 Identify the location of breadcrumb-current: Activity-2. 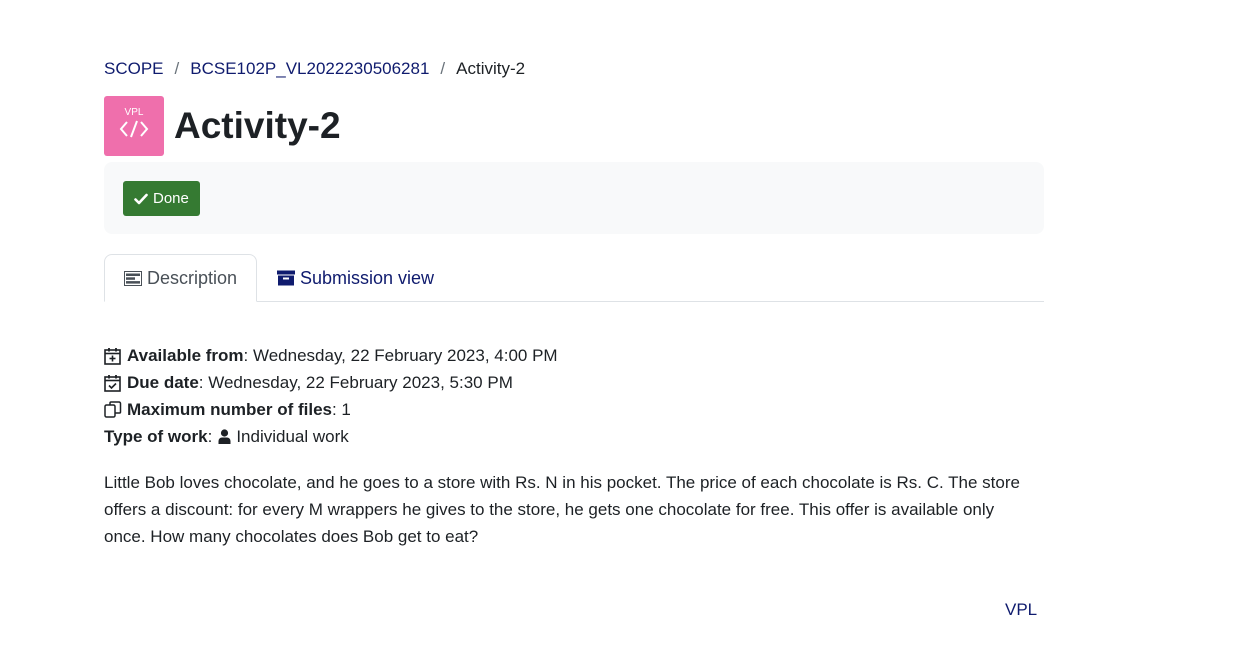
(491, 68).